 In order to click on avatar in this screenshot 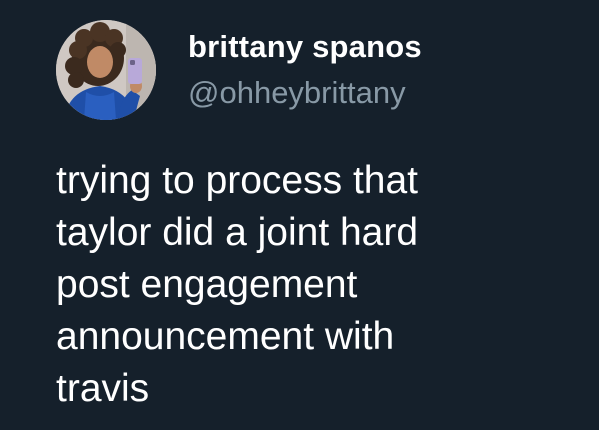, I will do `click(106, 70)`.